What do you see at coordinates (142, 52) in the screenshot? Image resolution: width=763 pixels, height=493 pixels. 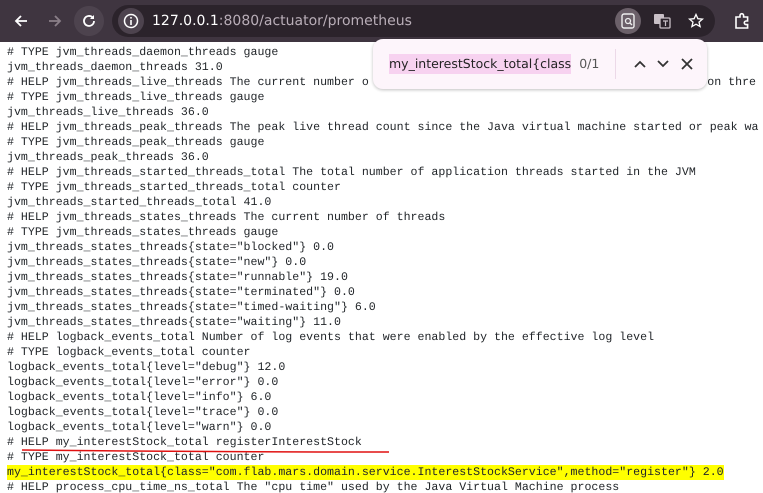 I see `code-line: # TYPE jvm_threads_daemon_threads gauge` at bounding box center [142, 52].